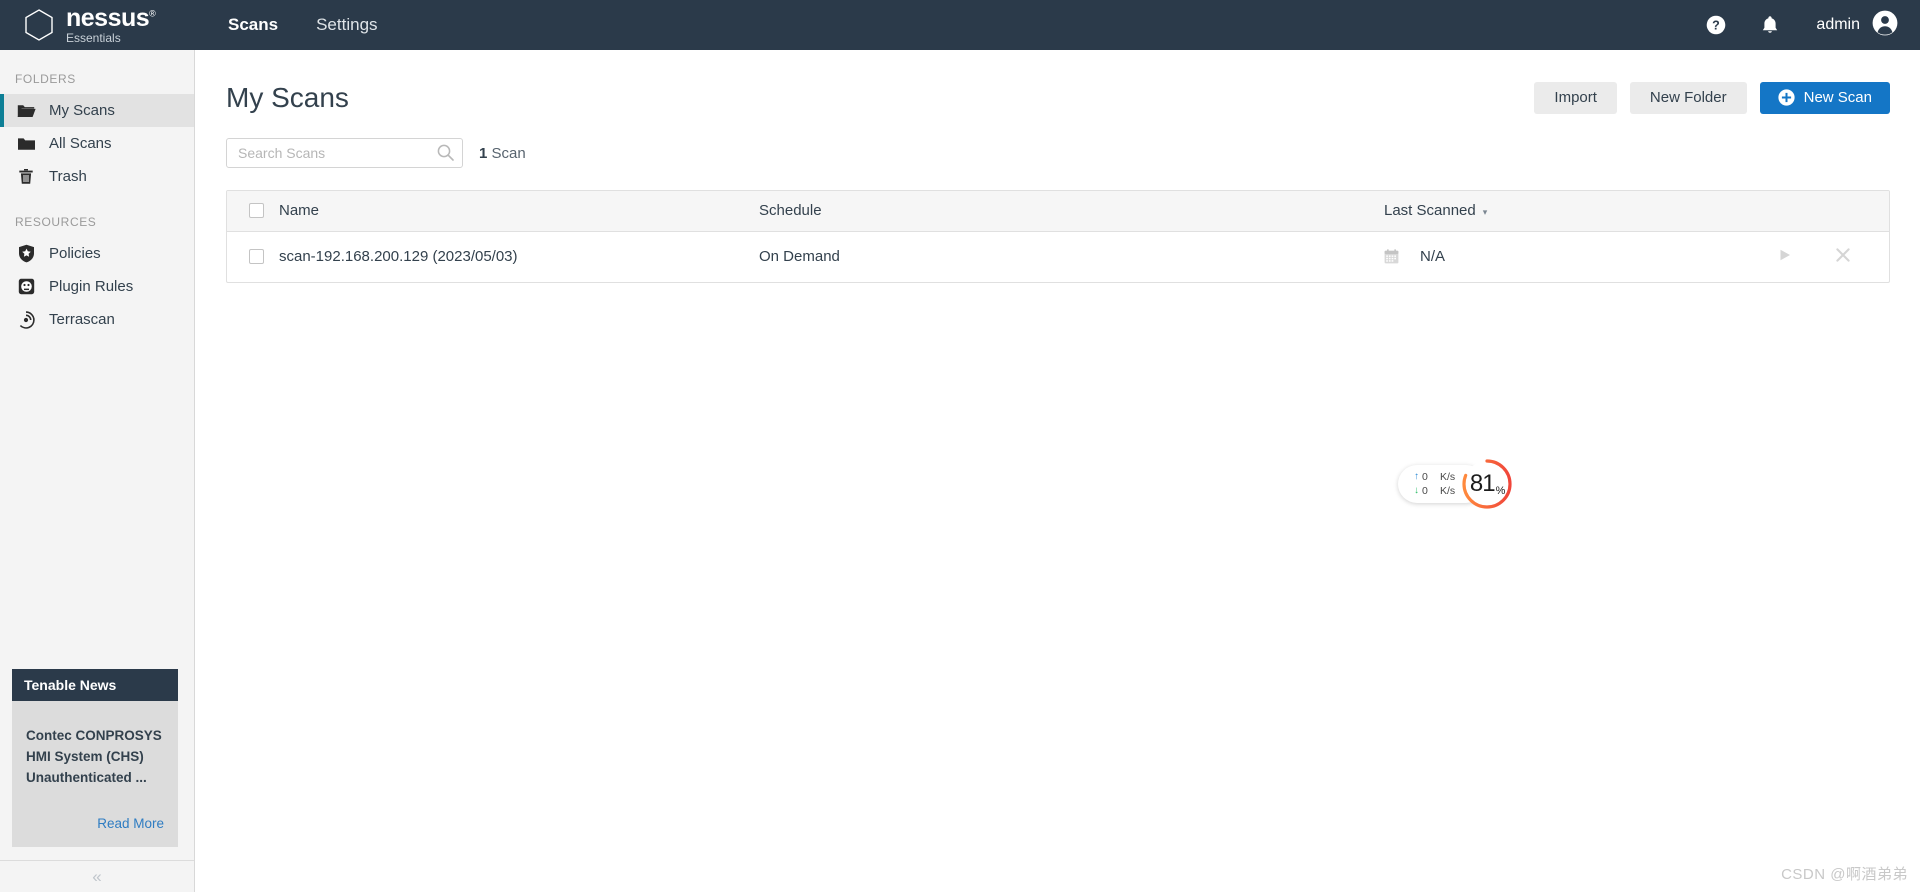 This screenshot has height=892, width=1920. I want to click on brand-logo: nessus® Essentials, so click(97, 25).